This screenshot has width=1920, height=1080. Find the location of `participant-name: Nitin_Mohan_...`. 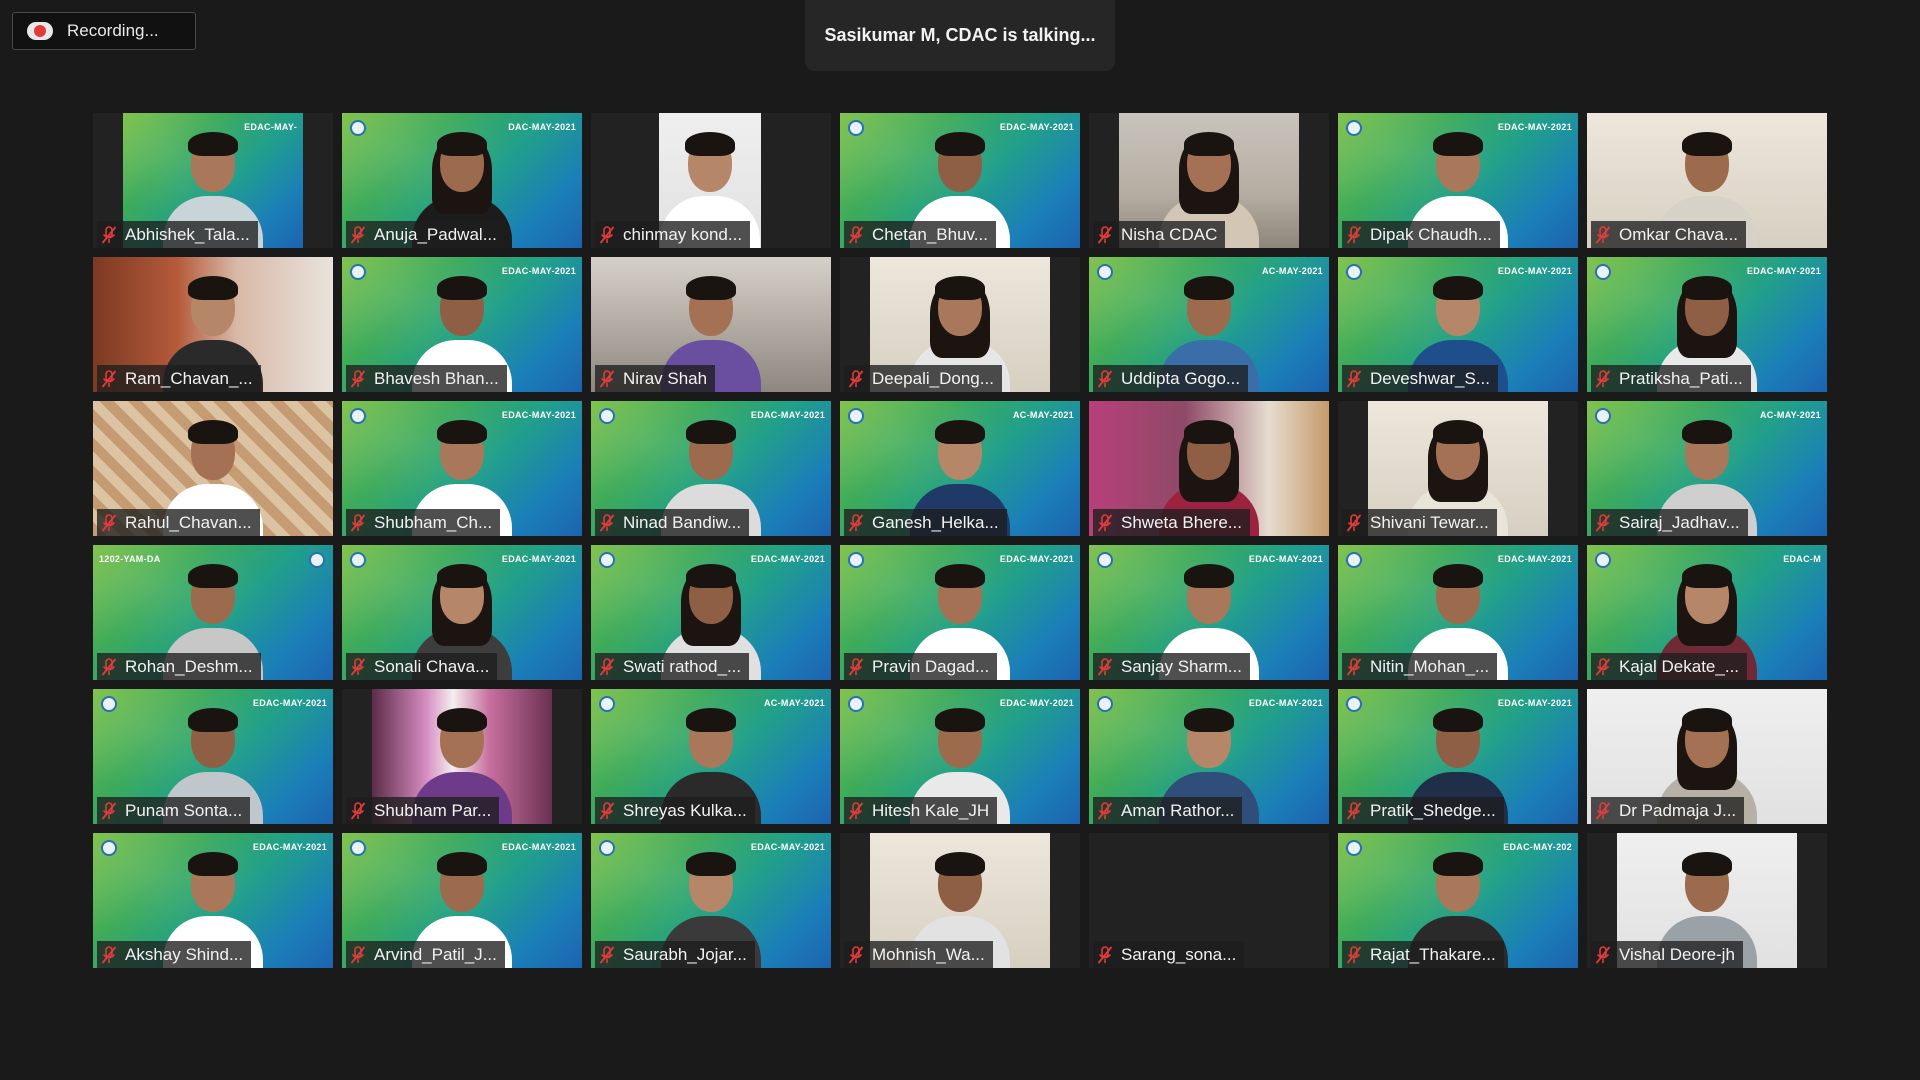

participant-name: Nitin_Mohan_... is located at coordinates (1430, 666).